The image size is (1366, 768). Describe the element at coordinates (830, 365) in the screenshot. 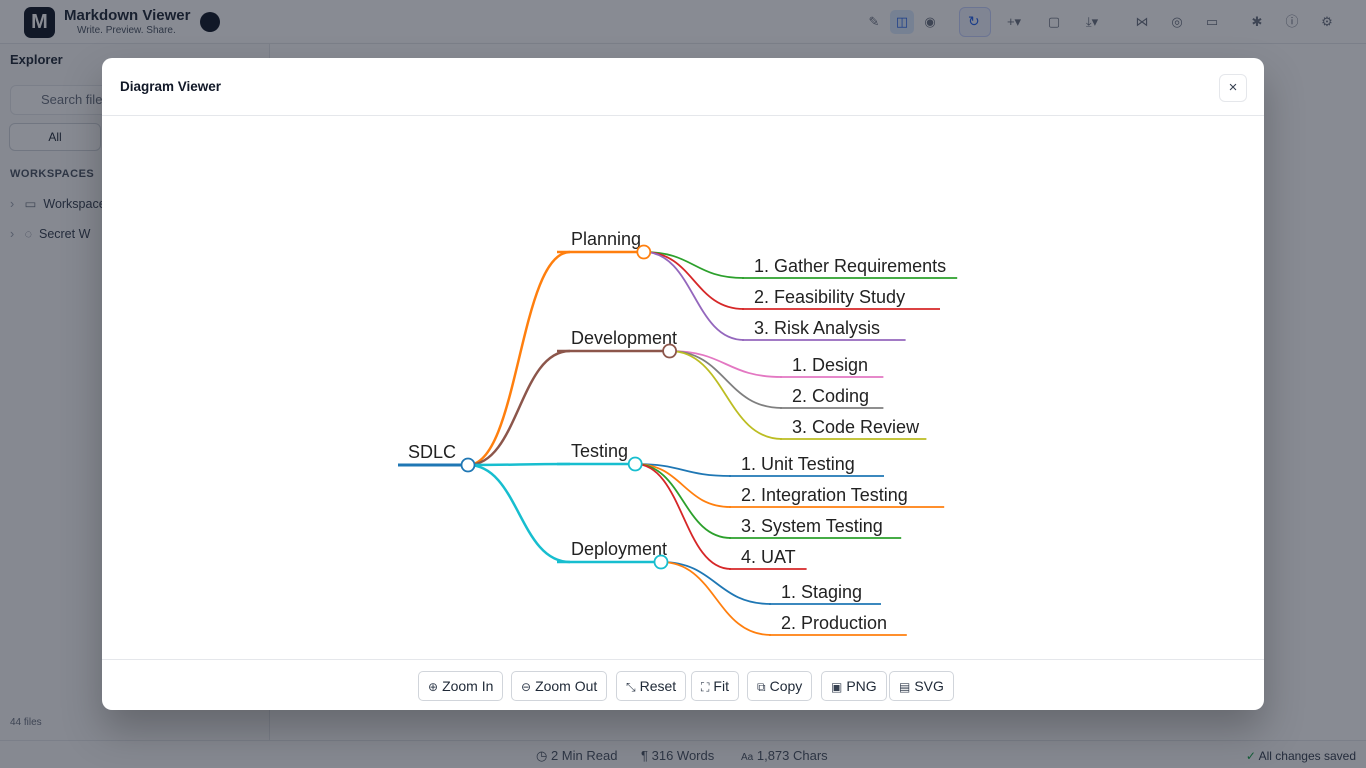

I see `leaf-label: 1. Design` at that location.